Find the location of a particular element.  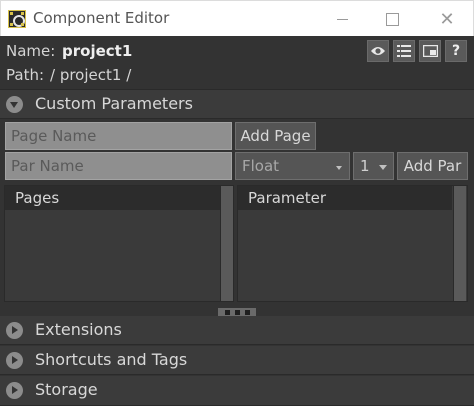

par-type-value: Float is located at coordinates (261, 166).